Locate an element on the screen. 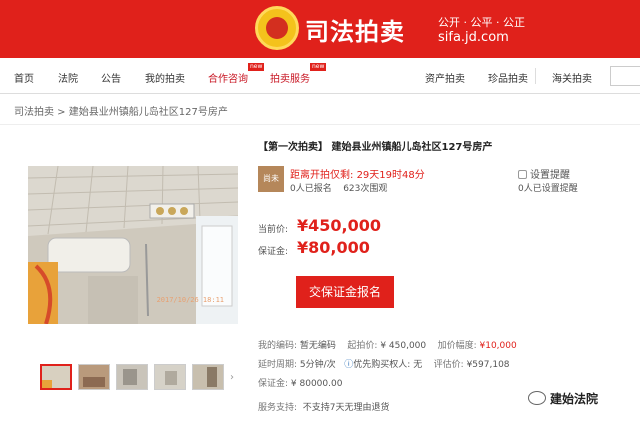 The height and width of the screenshot is (426, 640). nav-service: 拍卖服务 new is located at coordinates (298, 74).